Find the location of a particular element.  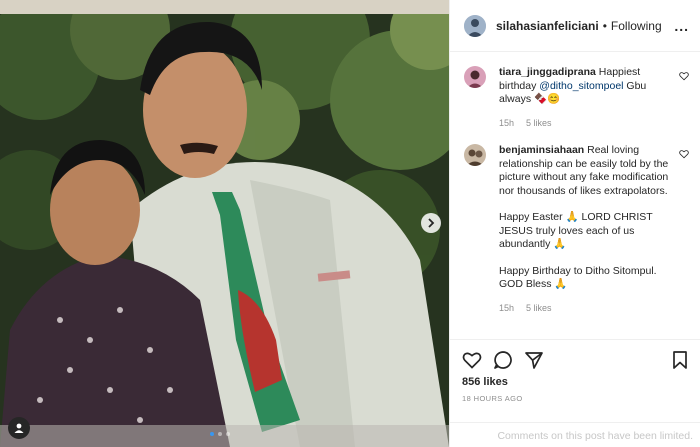

comment-icon is located at coordinates (503, 360).